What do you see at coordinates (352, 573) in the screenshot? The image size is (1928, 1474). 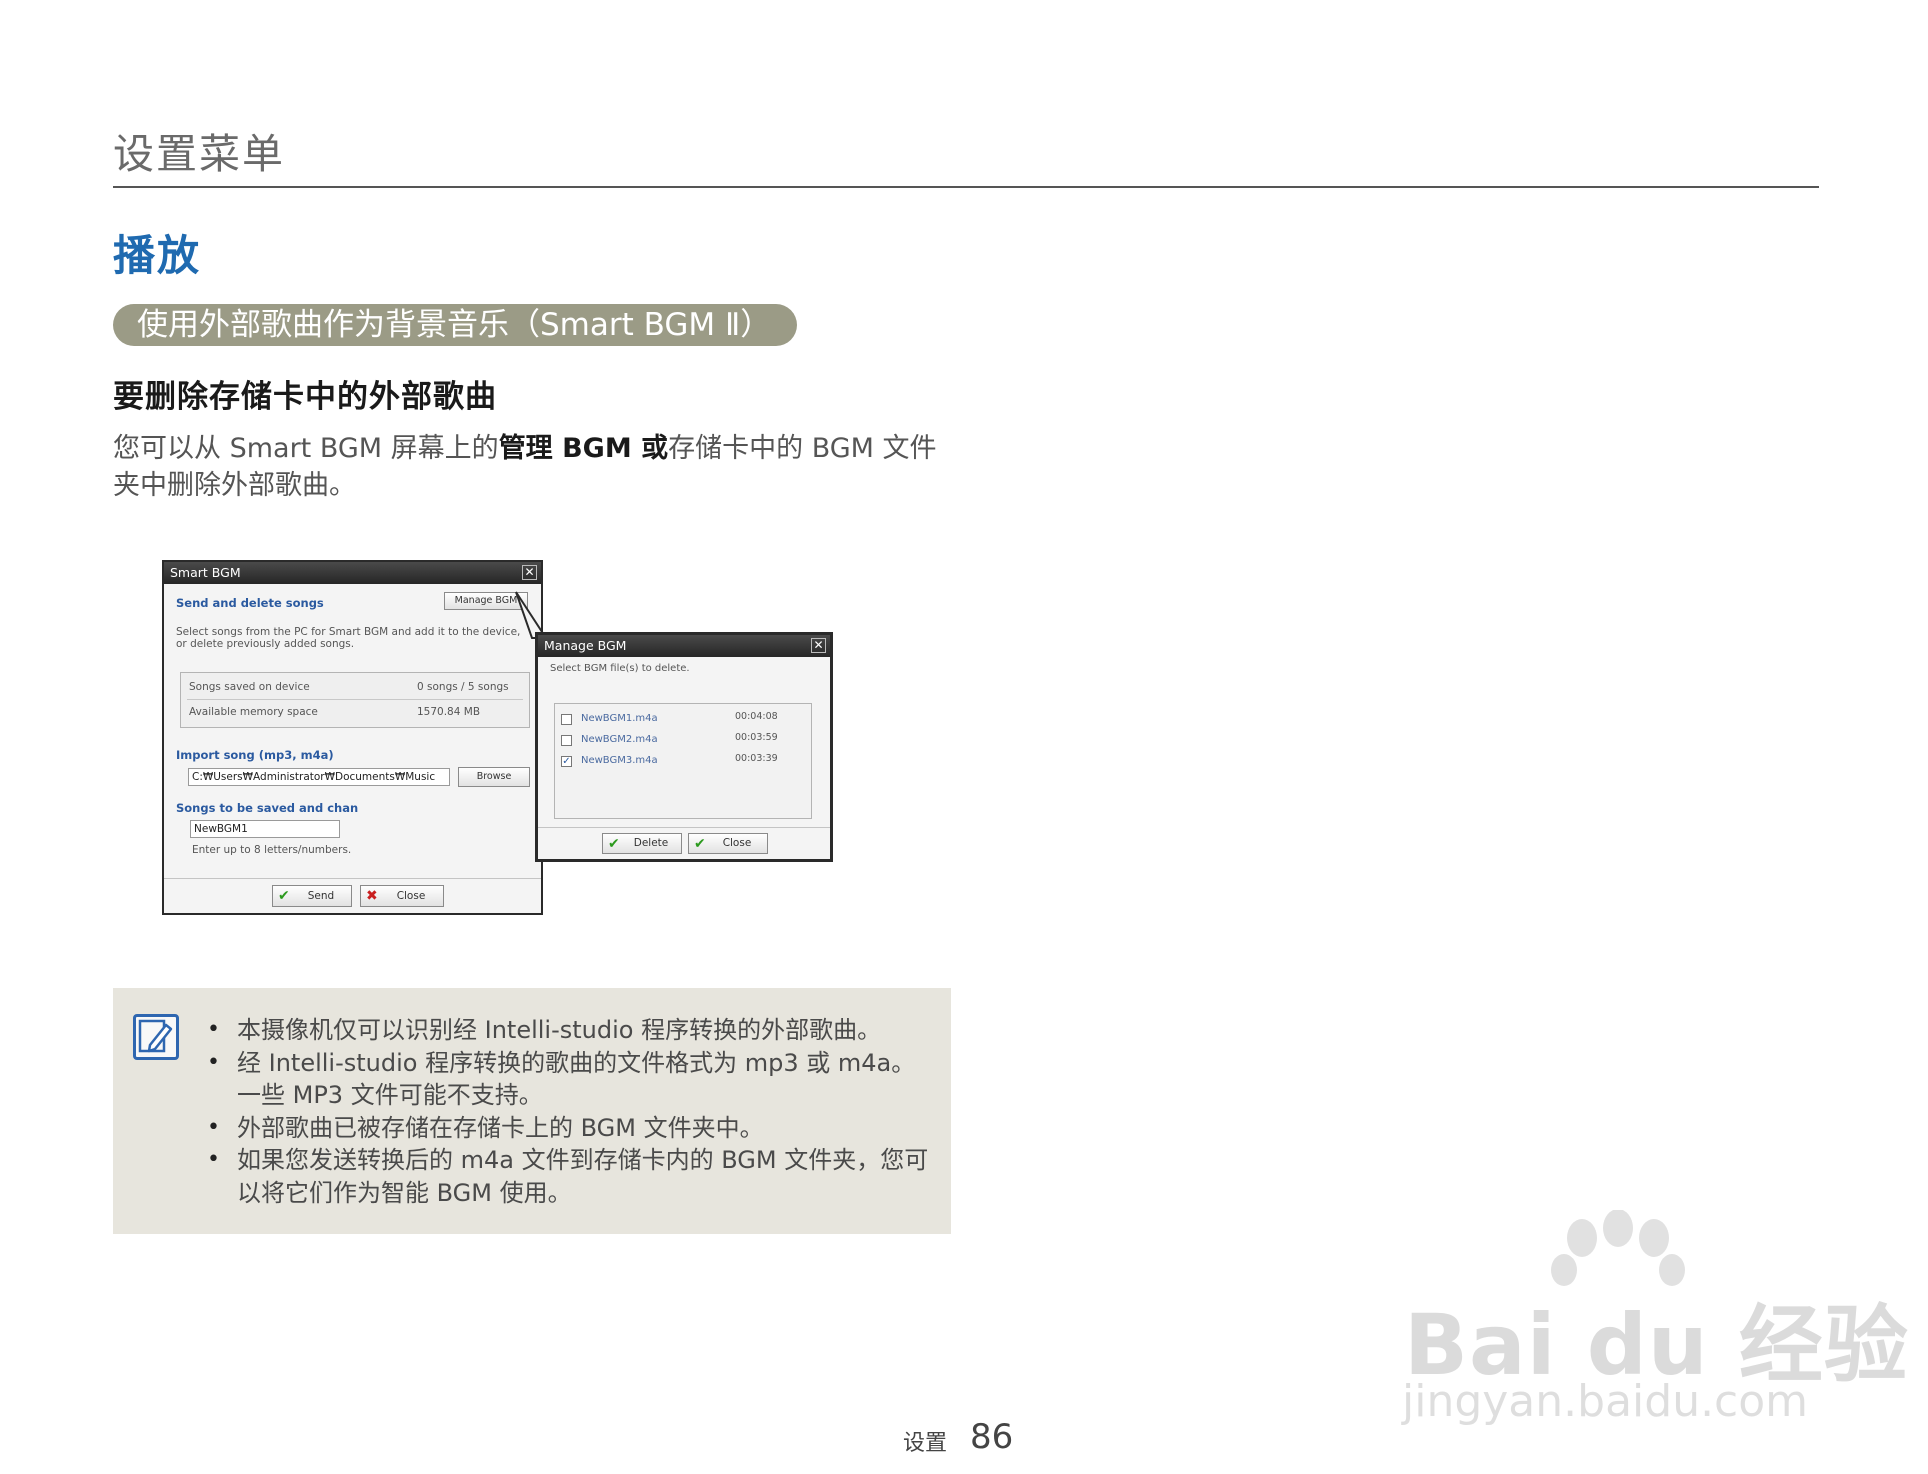 I see `smart-bgm-titlebar: Smart BGM ✕` at bounding box center [352, 573].